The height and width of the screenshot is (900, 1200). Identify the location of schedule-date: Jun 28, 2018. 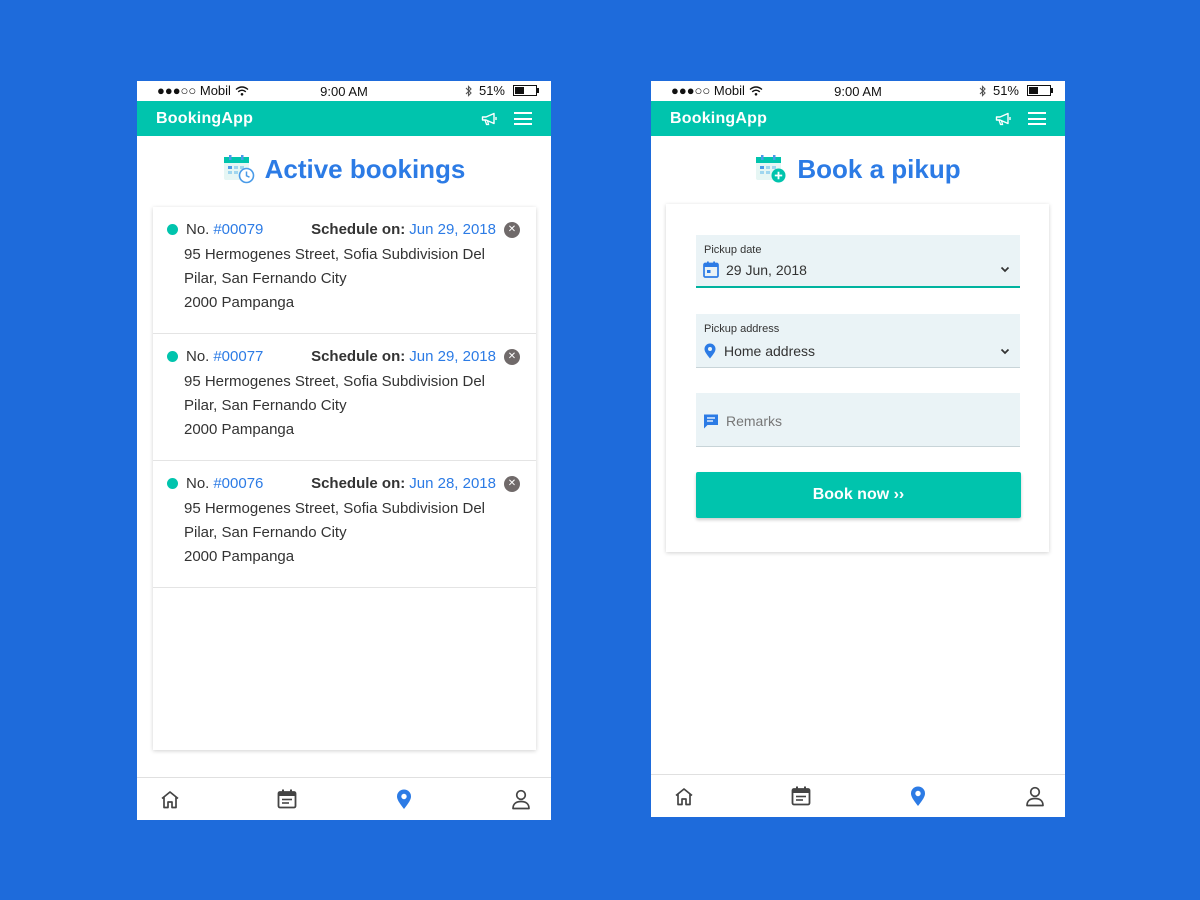
(452, 483).